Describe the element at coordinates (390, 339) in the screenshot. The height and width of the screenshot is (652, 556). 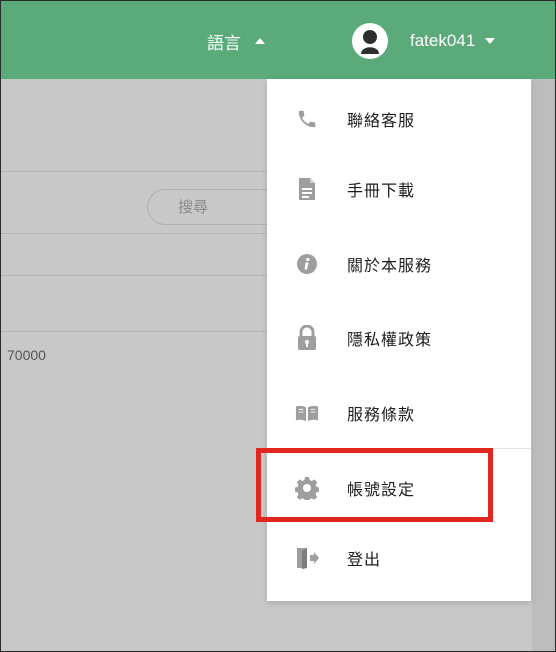
I see `menu-item-label: 隱私權政策` at that location.